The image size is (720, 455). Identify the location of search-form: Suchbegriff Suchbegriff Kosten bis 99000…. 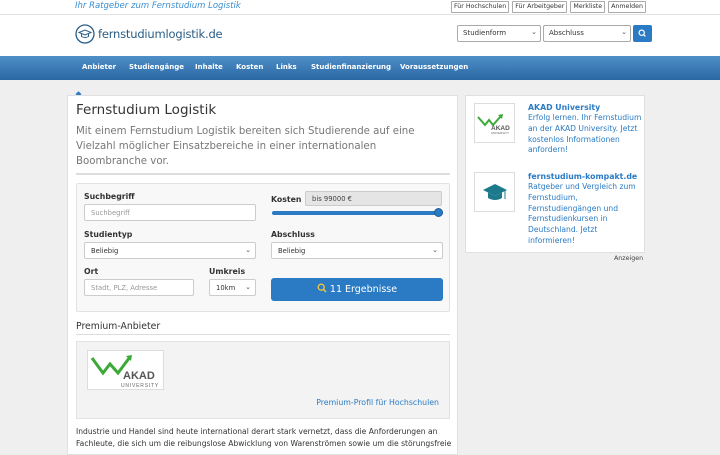
(263, 247).